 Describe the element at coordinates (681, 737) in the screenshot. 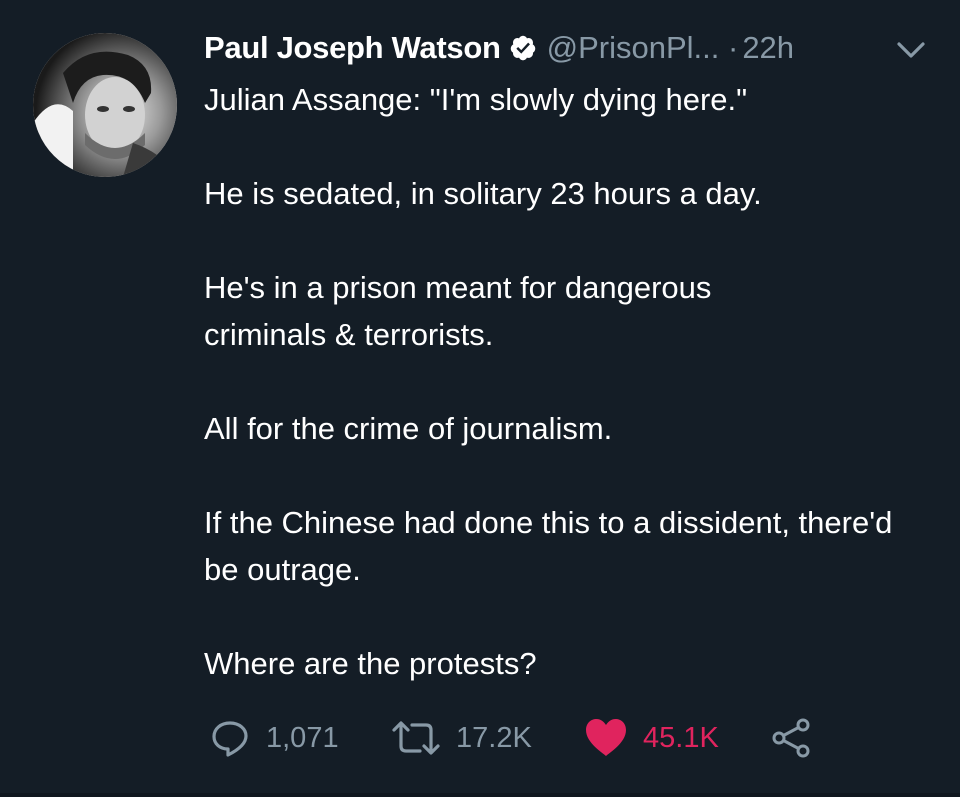

I see `like-count: 45.1K` at that location.